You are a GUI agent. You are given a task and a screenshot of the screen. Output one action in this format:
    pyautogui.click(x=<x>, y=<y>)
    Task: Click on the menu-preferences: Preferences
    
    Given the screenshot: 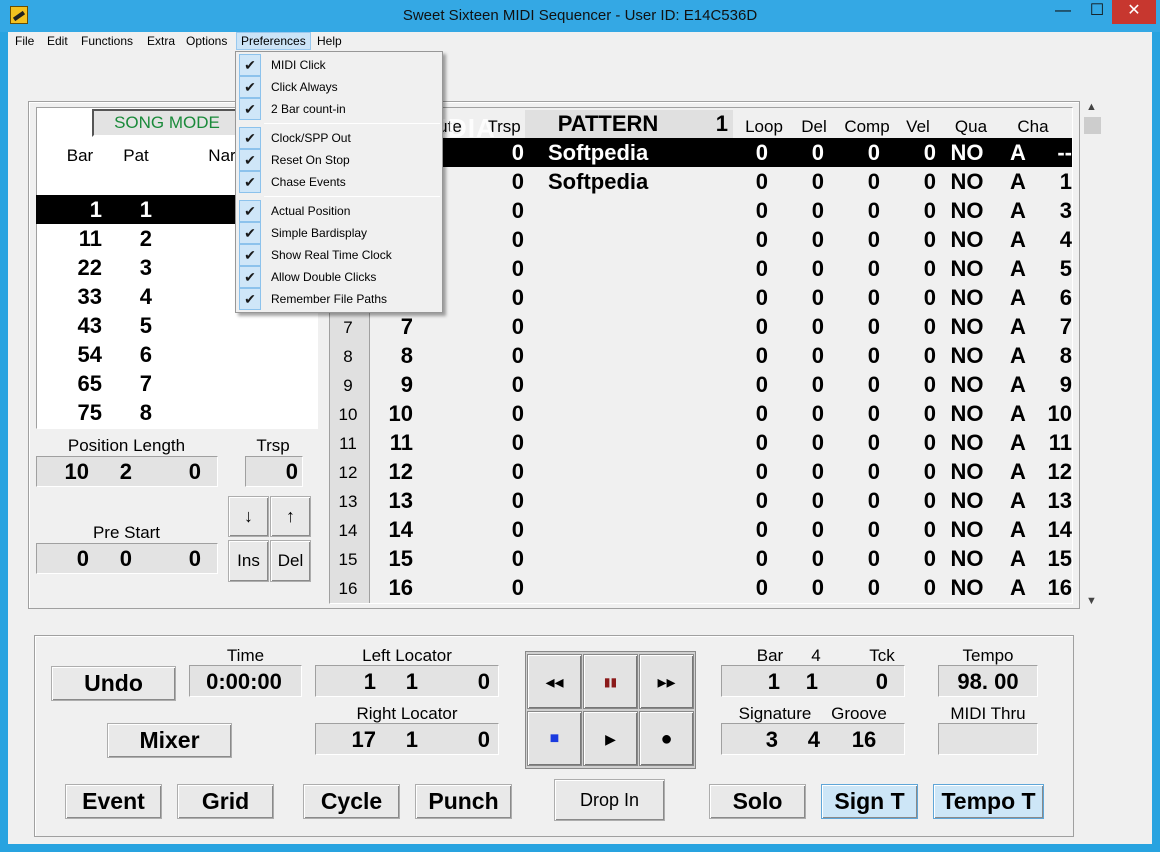 What is the action you would take?
    pyautogui.click(x=273, y=41)
    